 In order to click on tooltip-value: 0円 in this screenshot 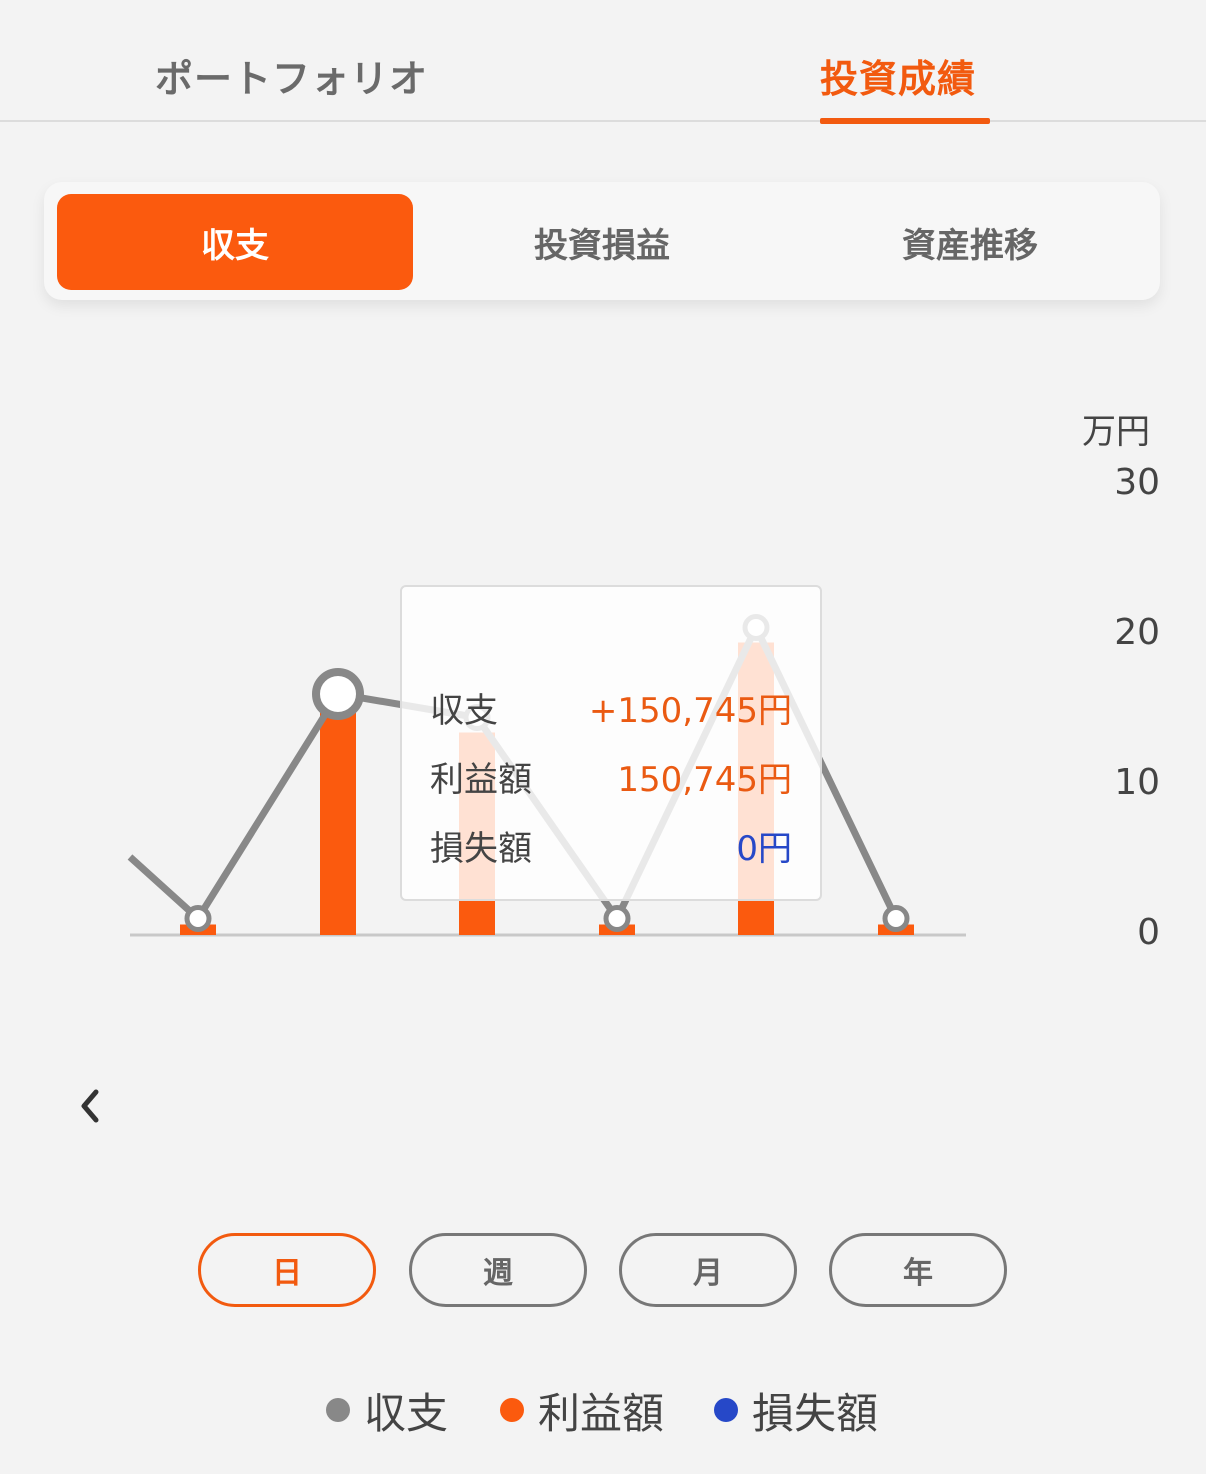, I will do `click(764, 849)`.